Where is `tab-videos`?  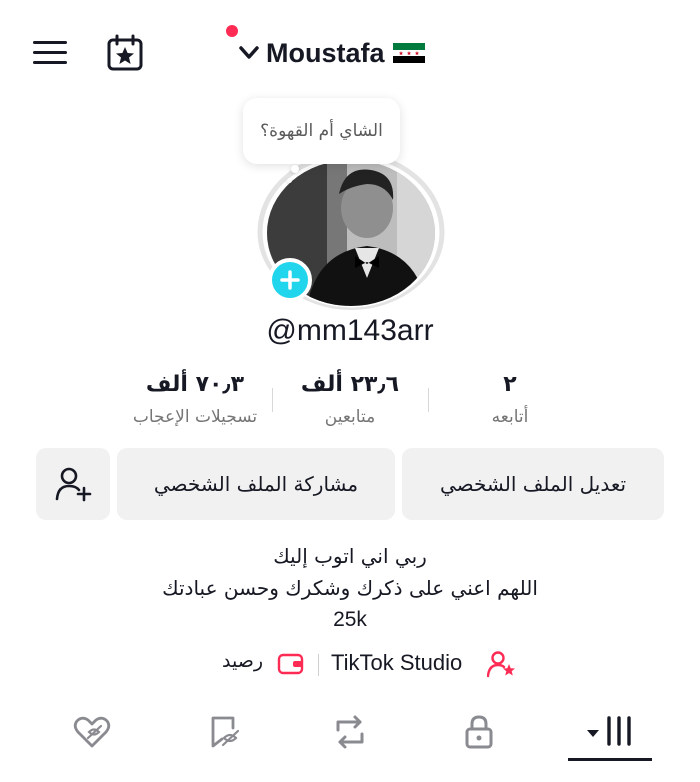 tab-videos is located at coordinates (610, 732).